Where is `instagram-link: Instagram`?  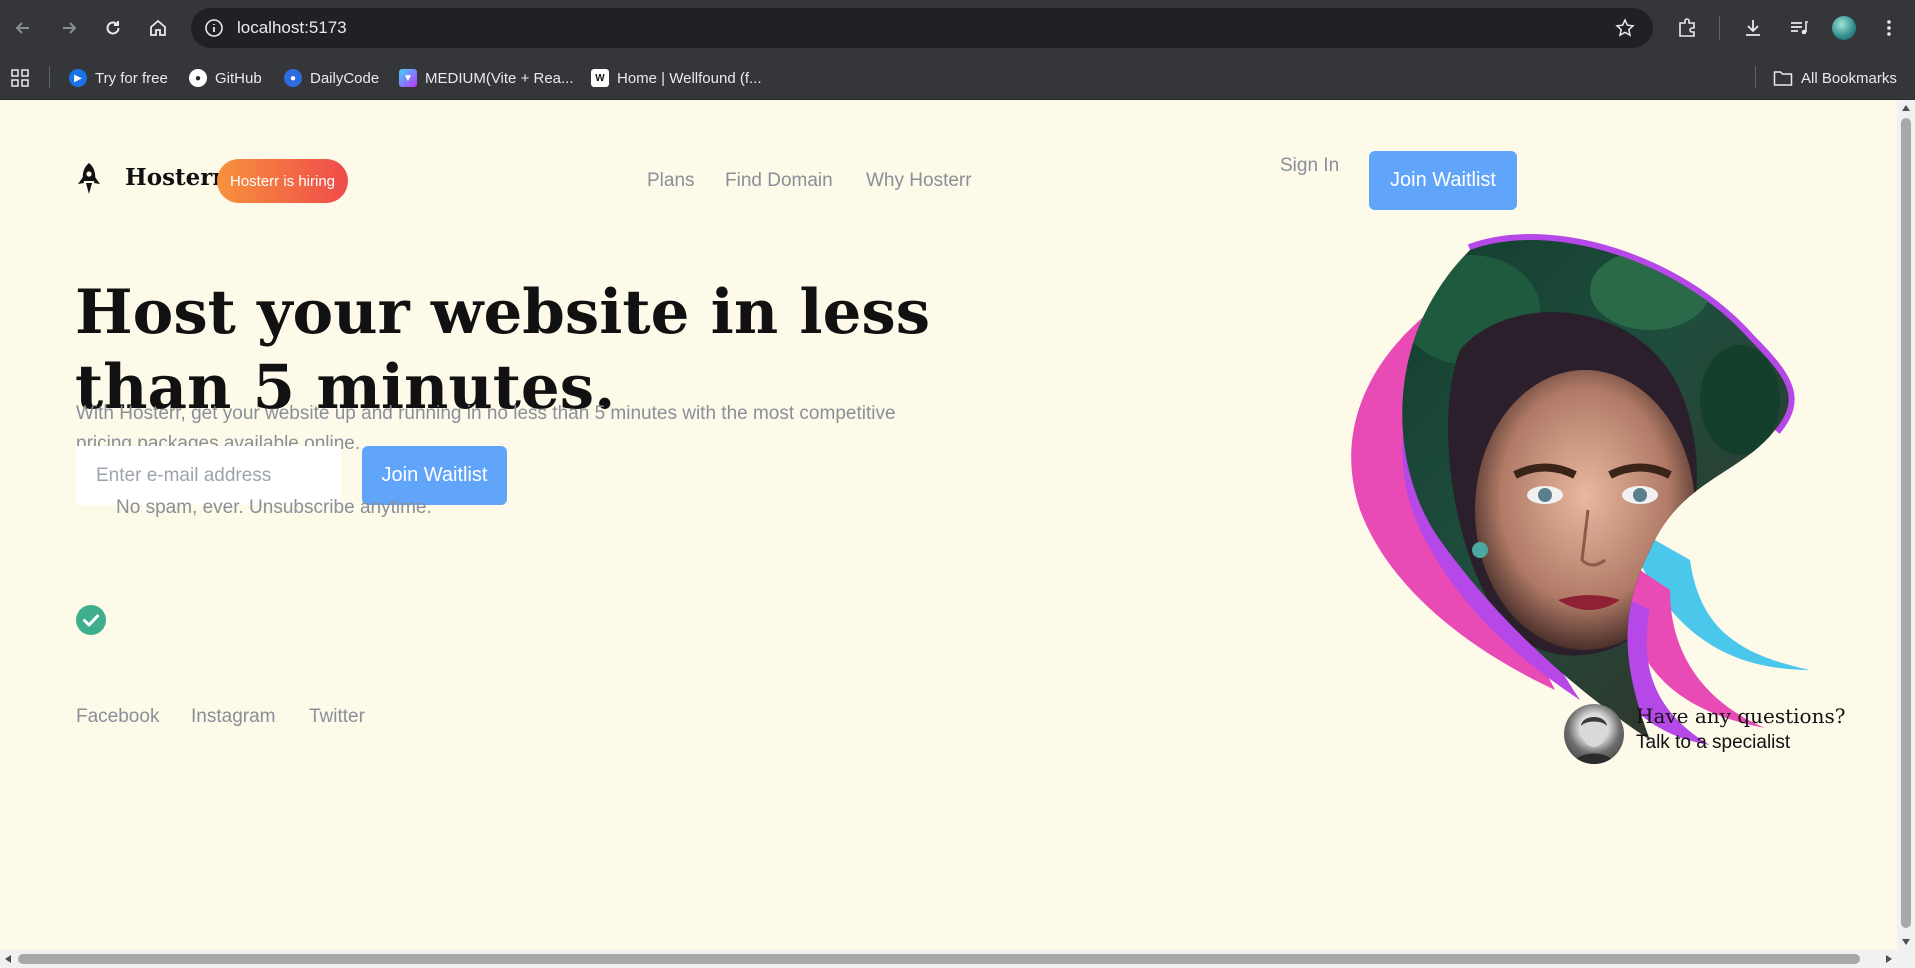 instagram-link: Instagram is located at coordinates (233, 717).